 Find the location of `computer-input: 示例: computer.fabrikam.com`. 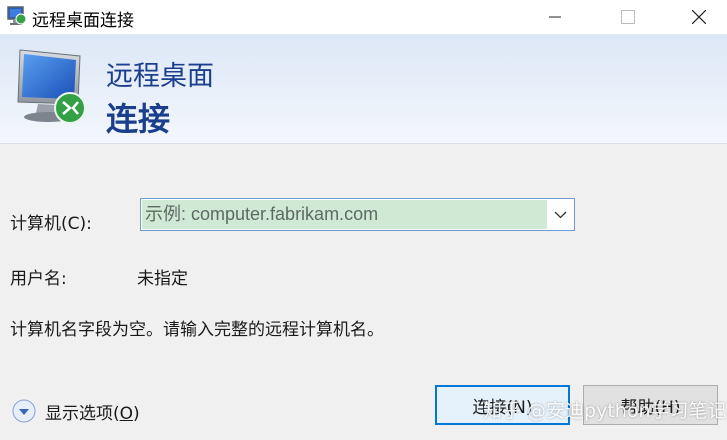

computer-input: 示例: computer.fabrikam.com is located at coordinates (344, 214).